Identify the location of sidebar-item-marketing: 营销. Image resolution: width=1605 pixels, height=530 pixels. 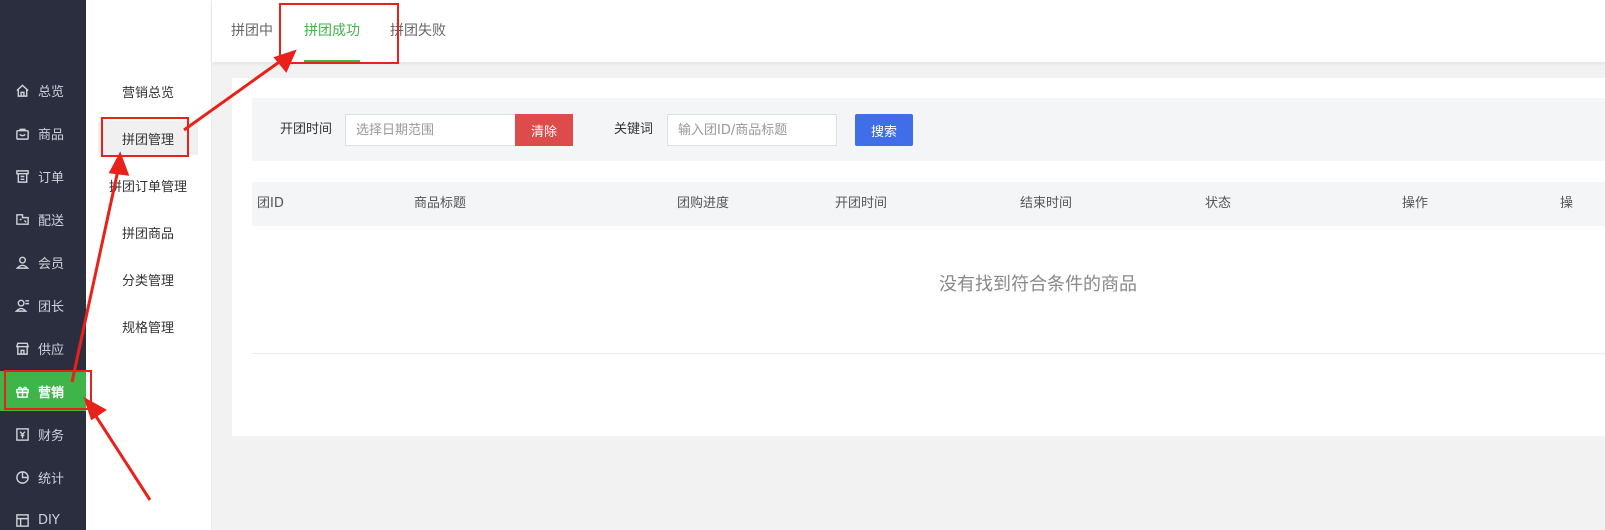
(43, 391).